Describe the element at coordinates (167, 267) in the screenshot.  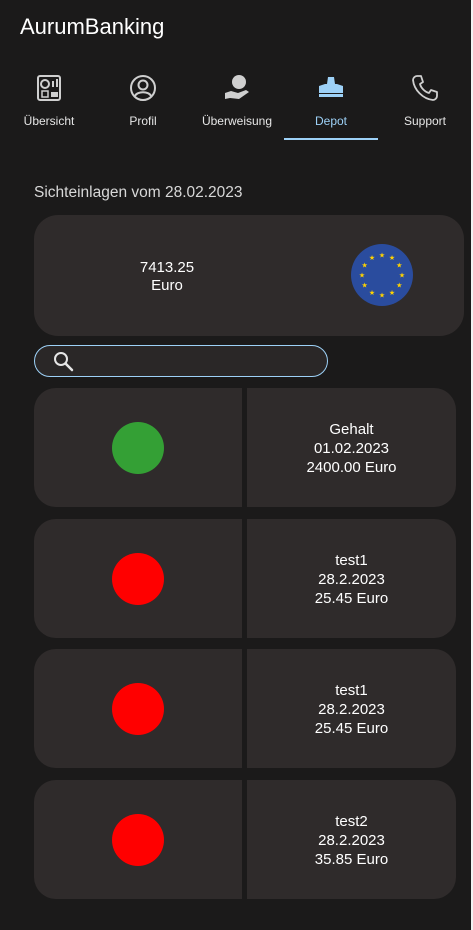
I see `balance-amount: 7413.25` at that location.